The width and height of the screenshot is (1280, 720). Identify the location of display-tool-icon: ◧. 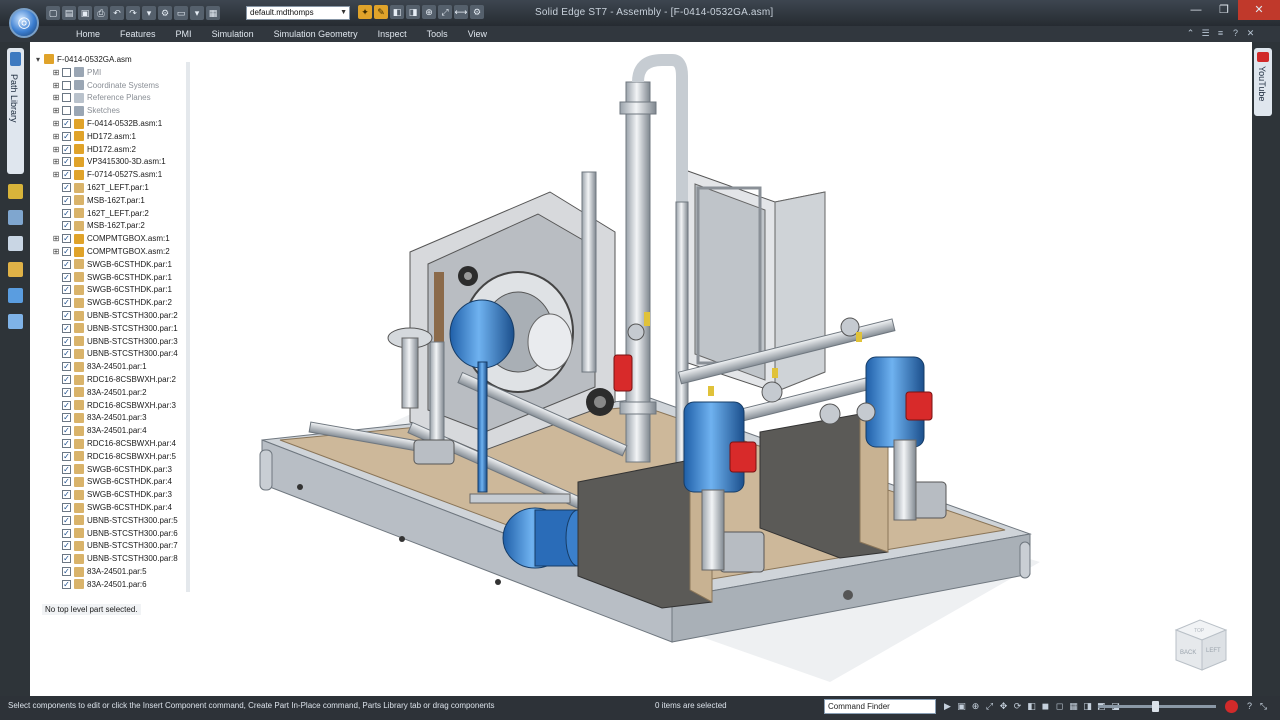
(397, 12).